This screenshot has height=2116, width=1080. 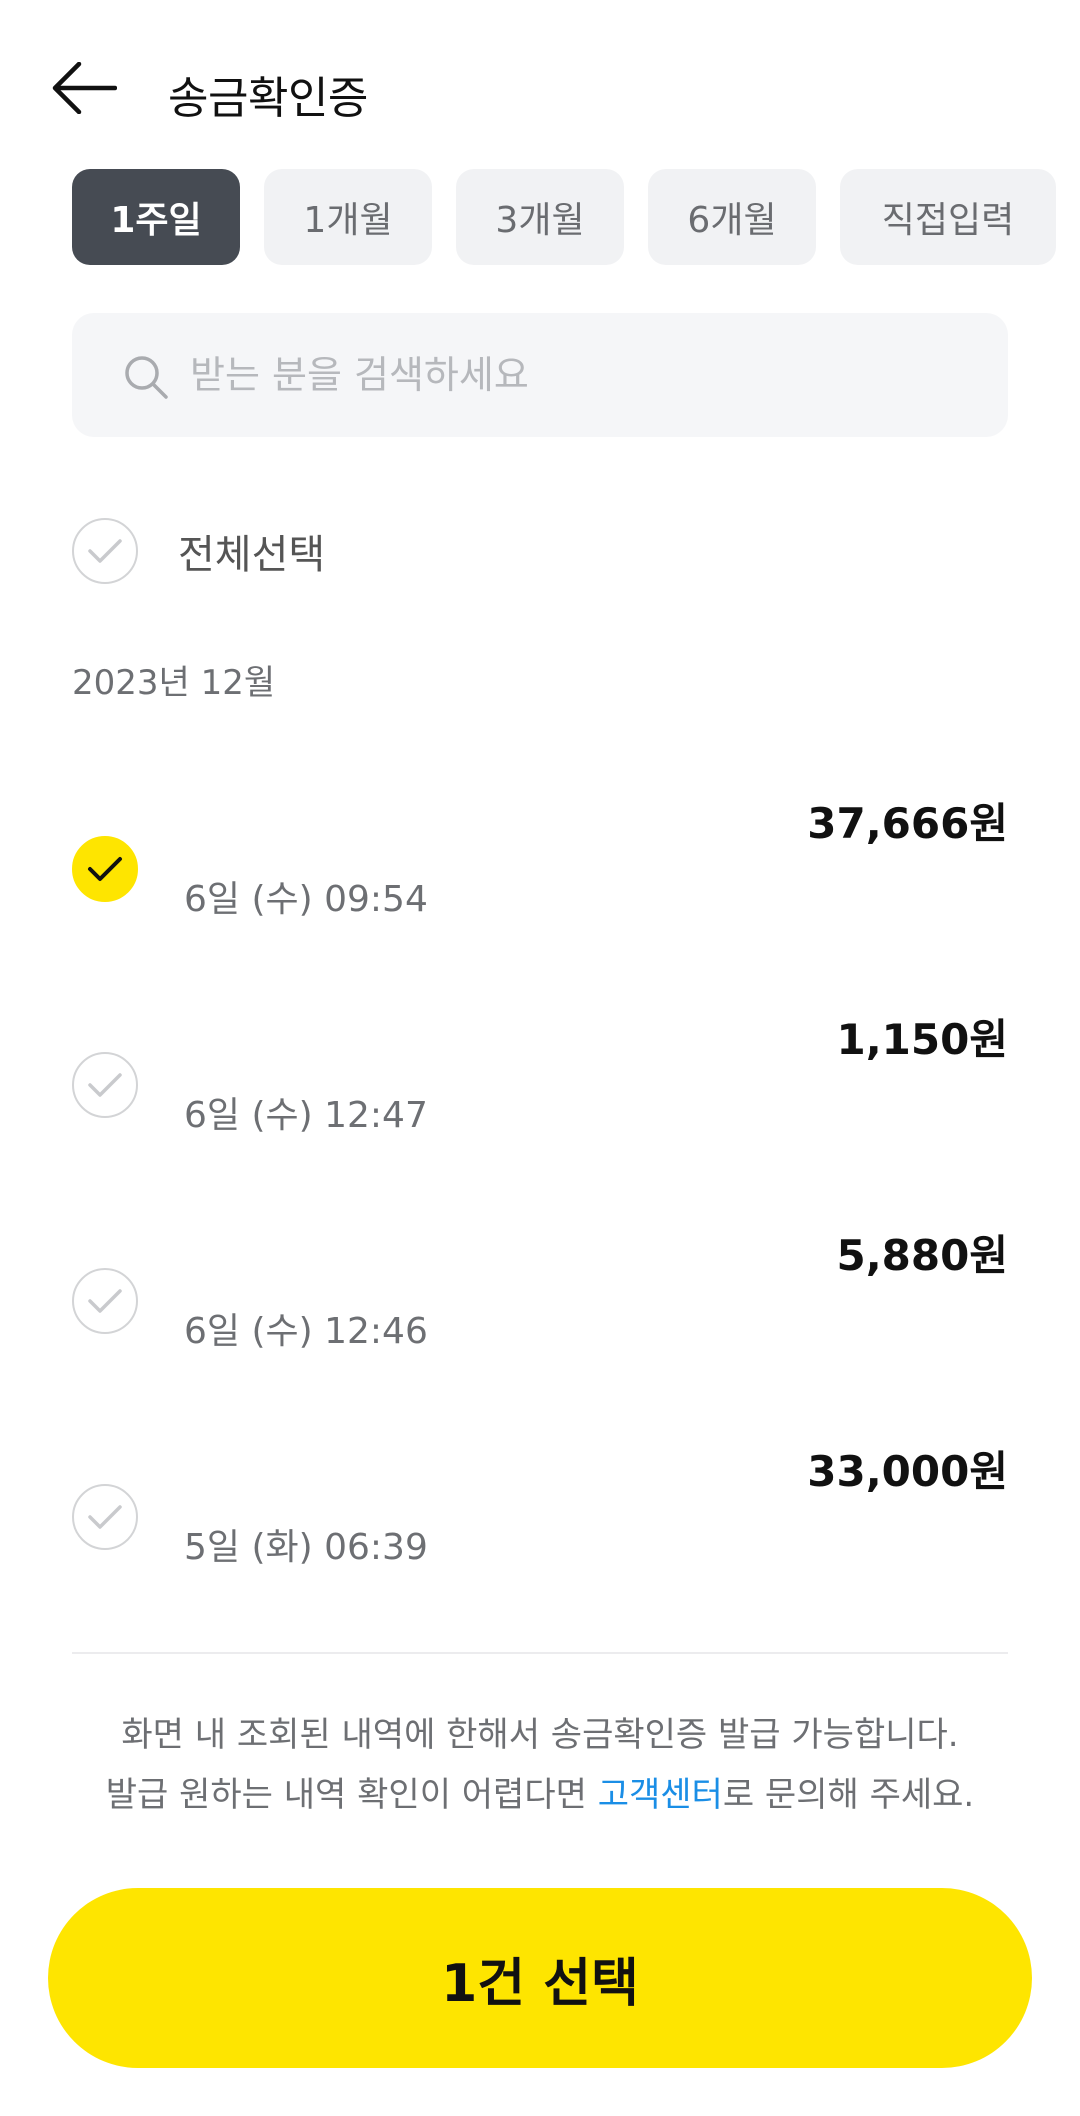 I want to click on arrow-left-icon, so click(x=84, y=88).